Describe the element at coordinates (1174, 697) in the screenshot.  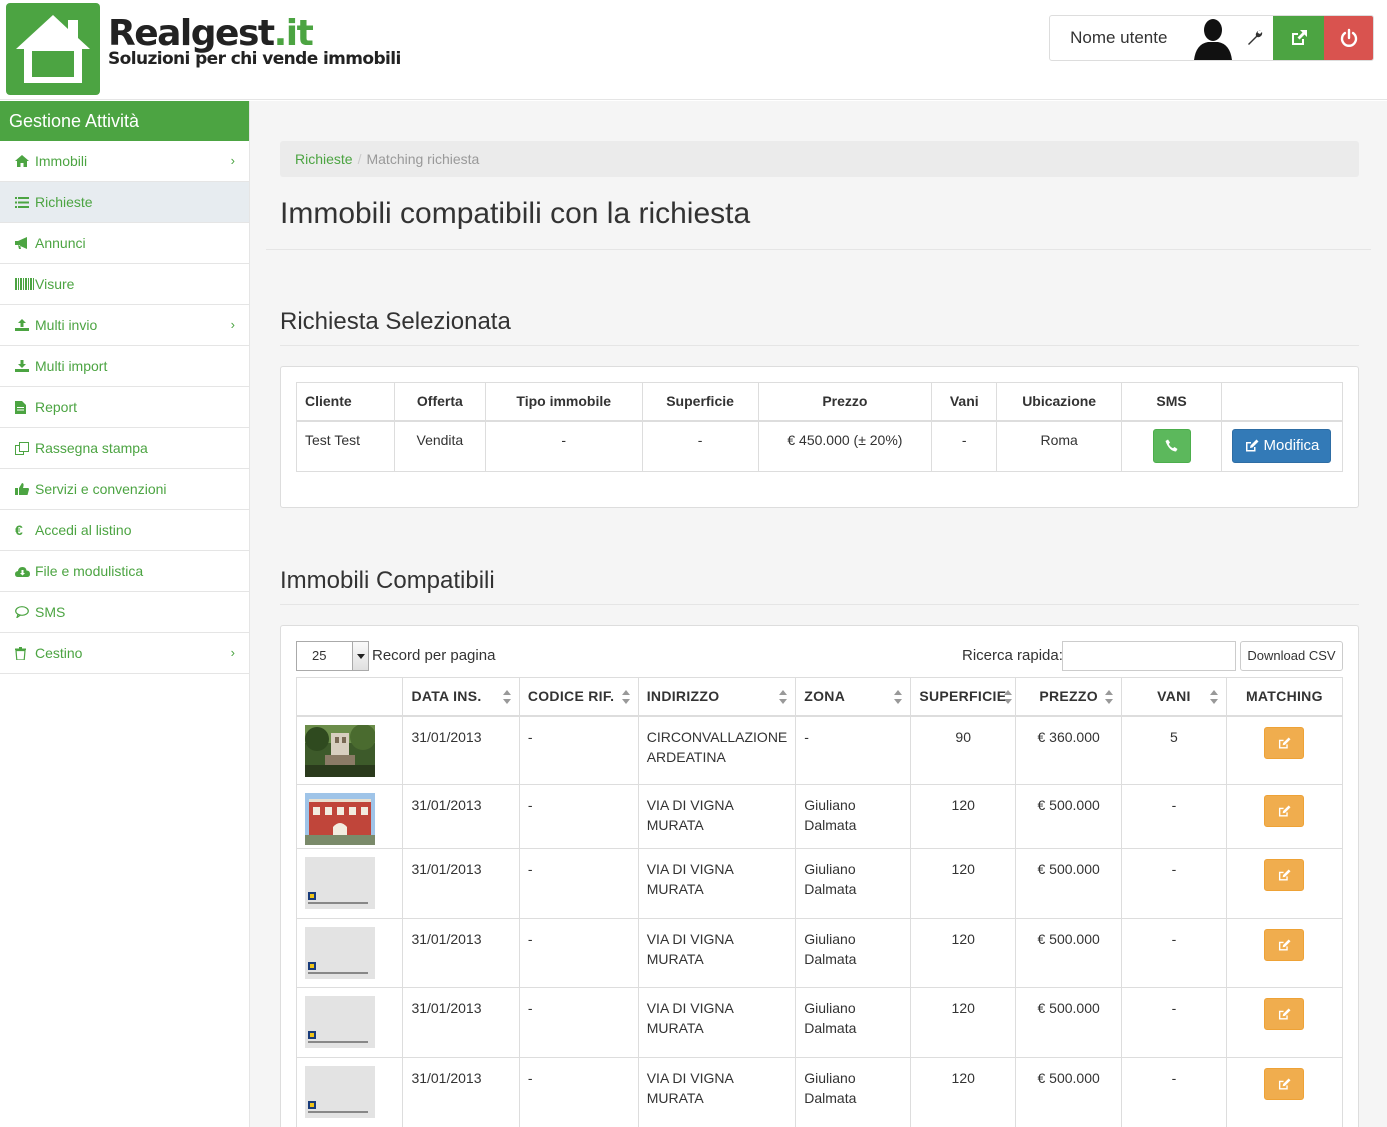
I see `col-vani: VANI` at that location.